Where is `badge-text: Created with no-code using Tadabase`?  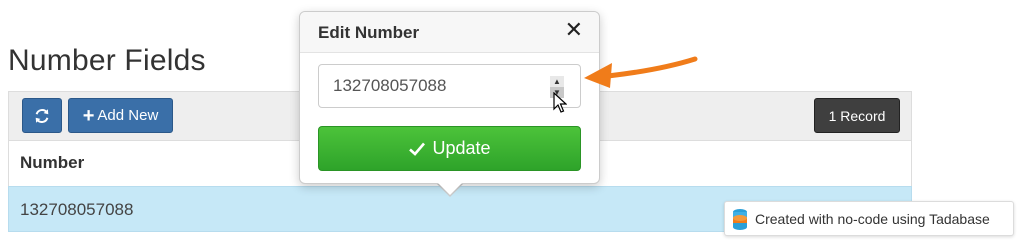 badge-text: Created with no-code using Tadabase is located at coordinates (872, 218).